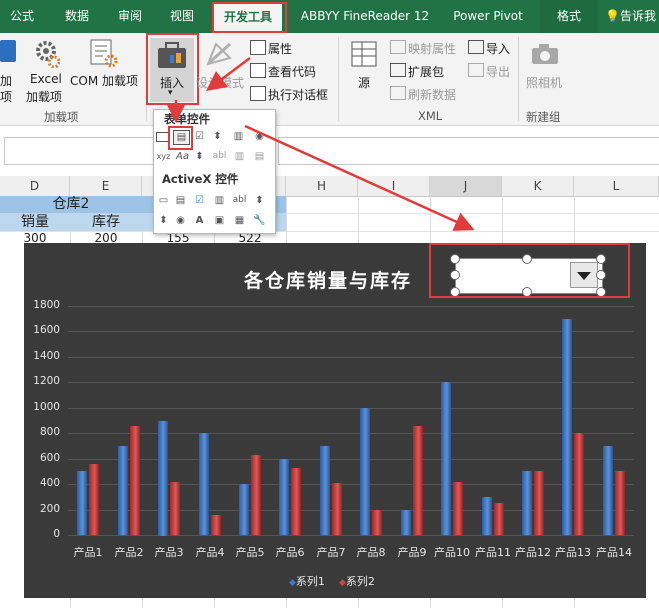  What do you see at coordinates (228, 74) in the screenshot?
I see `arrow-to-insert-button` at bounding box center [228, 74].